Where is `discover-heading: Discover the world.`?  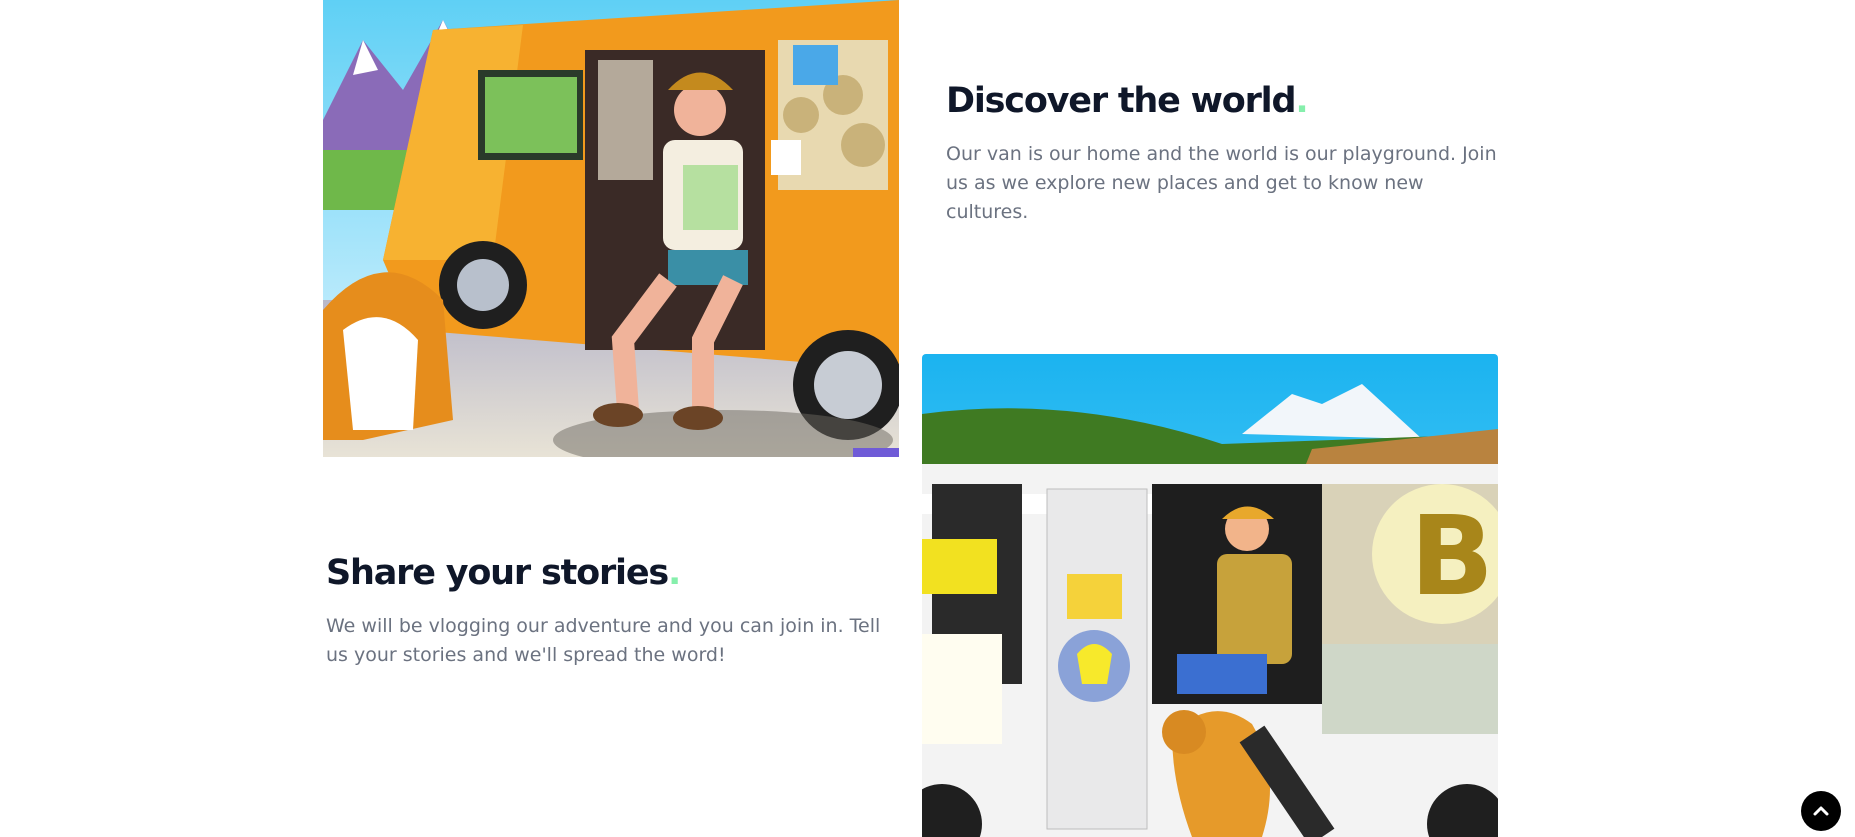
discover-heading: Discover the world. is located at coordinates (1127, 101).